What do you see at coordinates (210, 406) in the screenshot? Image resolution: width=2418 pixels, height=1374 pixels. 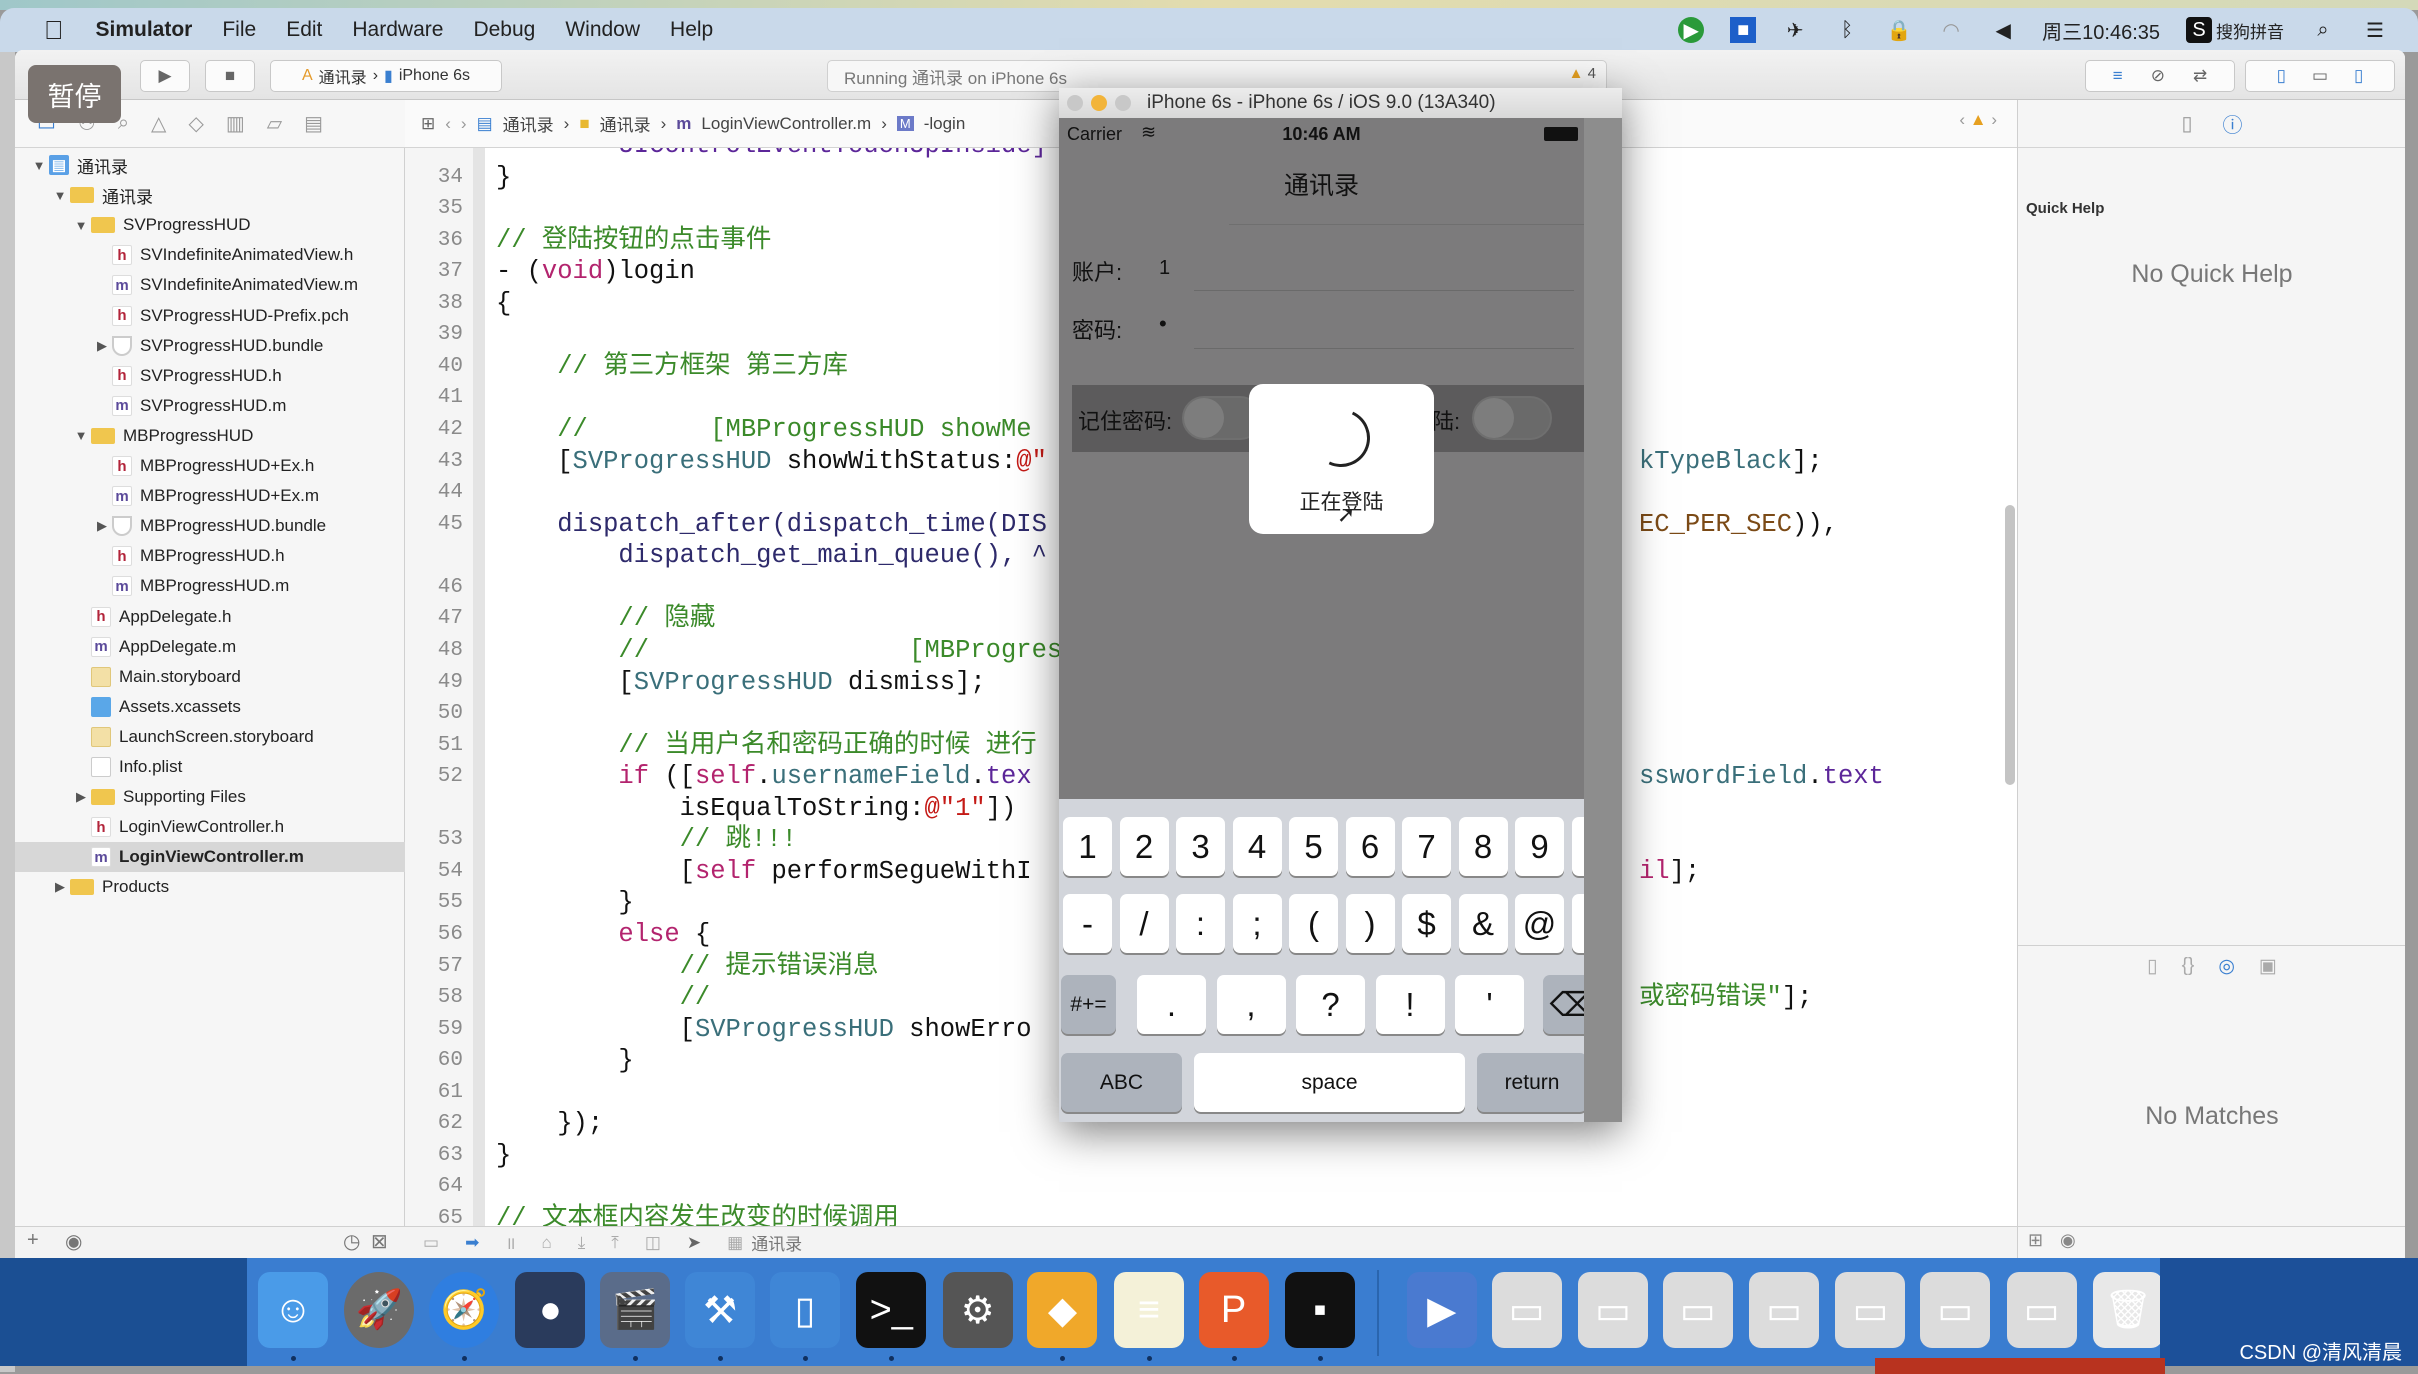 I see `navigator-item: m SVProgressHUD.m` at bounding box center [210, 406].